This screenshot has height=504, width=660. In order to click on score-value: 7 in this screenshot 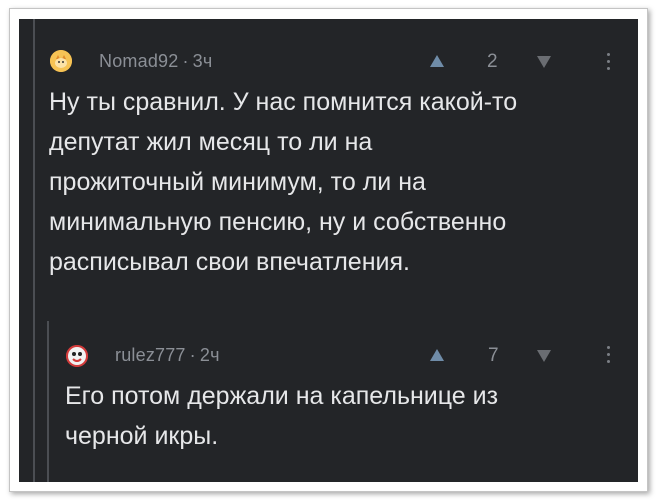, I will do `click(493, 355)`.